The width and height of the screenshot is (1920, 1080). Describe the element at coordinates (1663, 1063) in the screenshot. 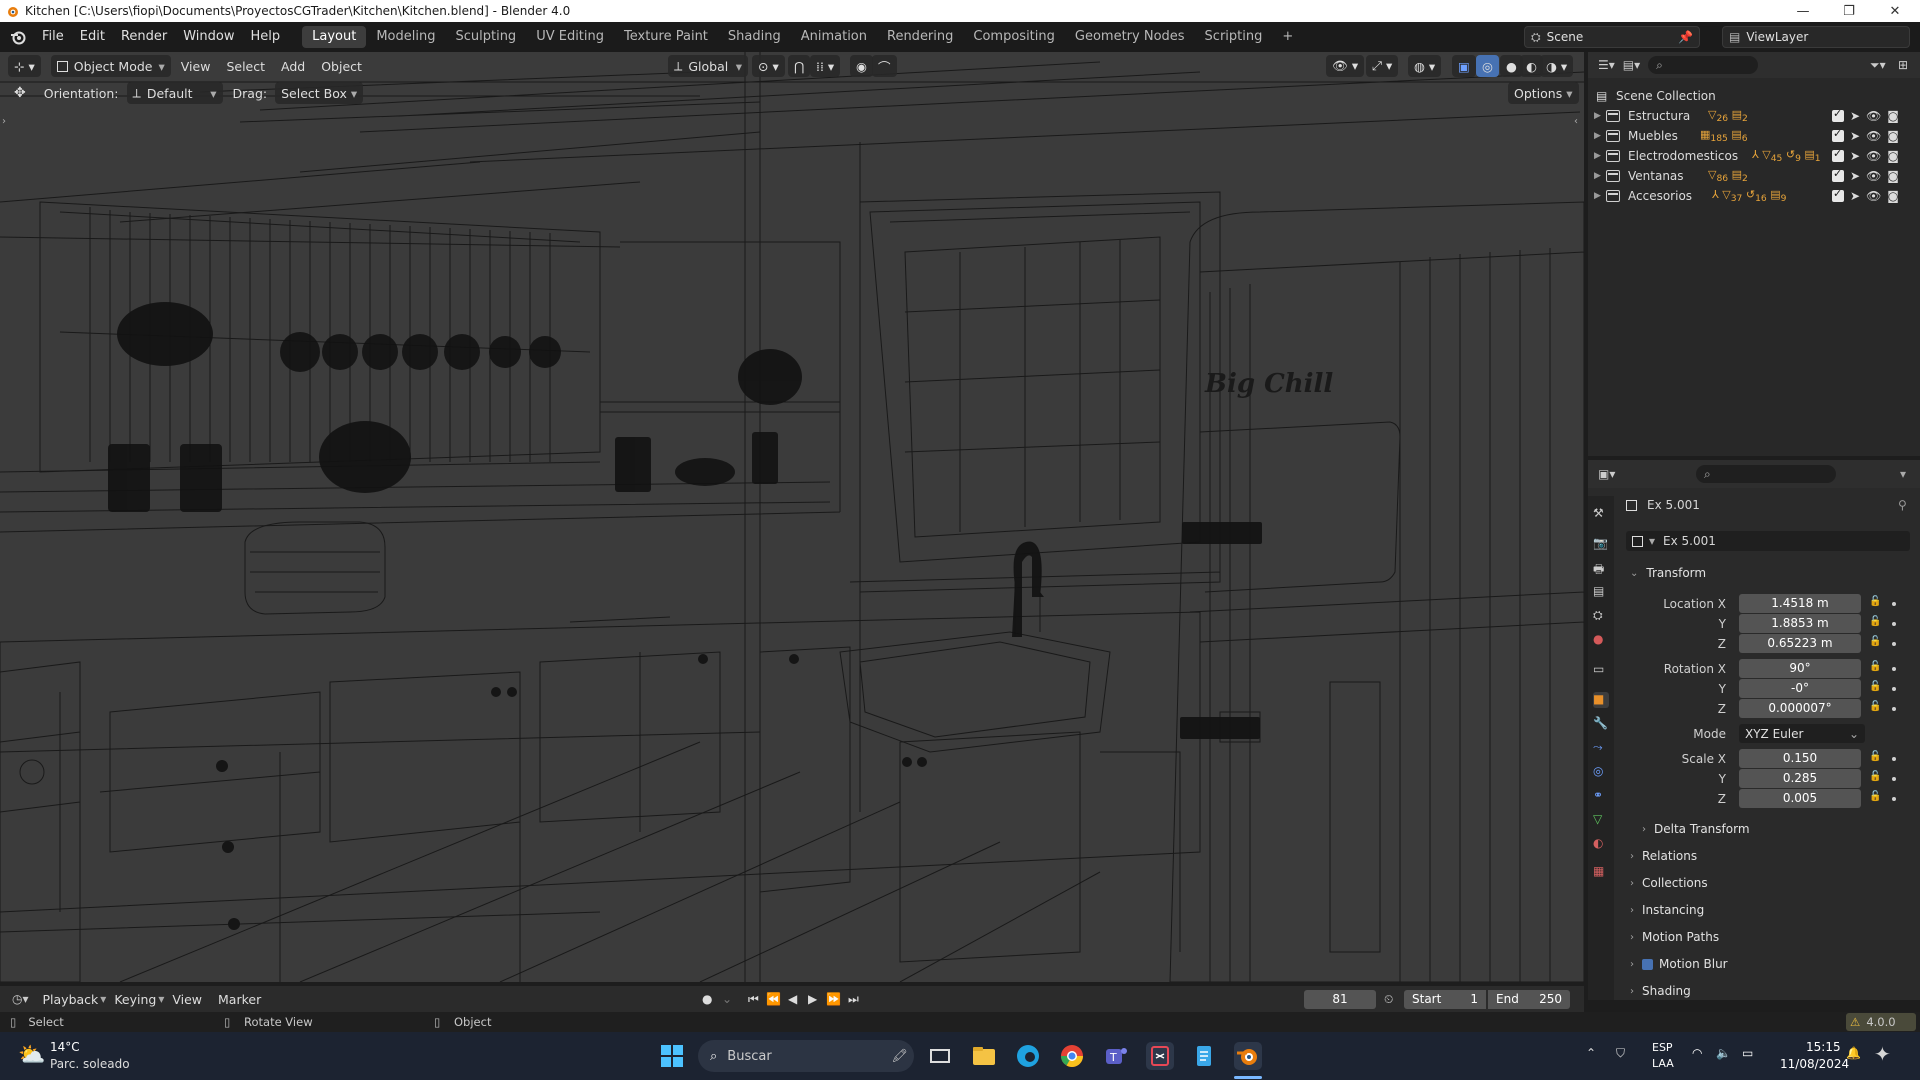

I see `language-bottom: LAA` at that location.